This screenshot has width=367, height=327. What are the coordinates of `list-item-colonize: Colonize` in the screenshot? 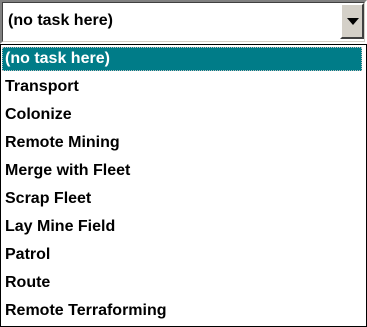 It's located at (182, 115).